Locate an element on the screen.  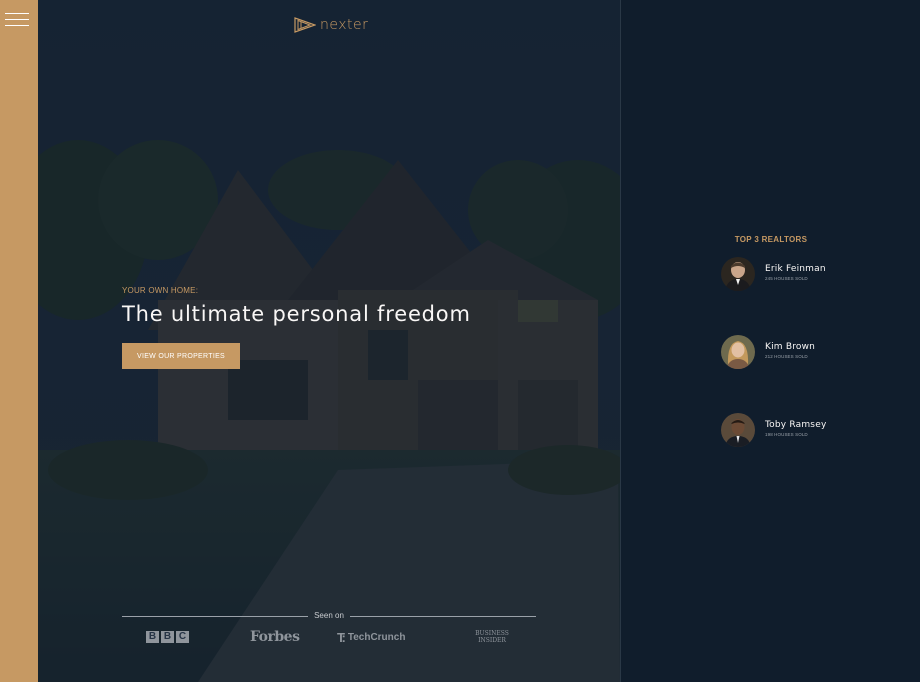
hero-eyebrow: YOUR OWN HOME: is located at coordinates (160, 290).